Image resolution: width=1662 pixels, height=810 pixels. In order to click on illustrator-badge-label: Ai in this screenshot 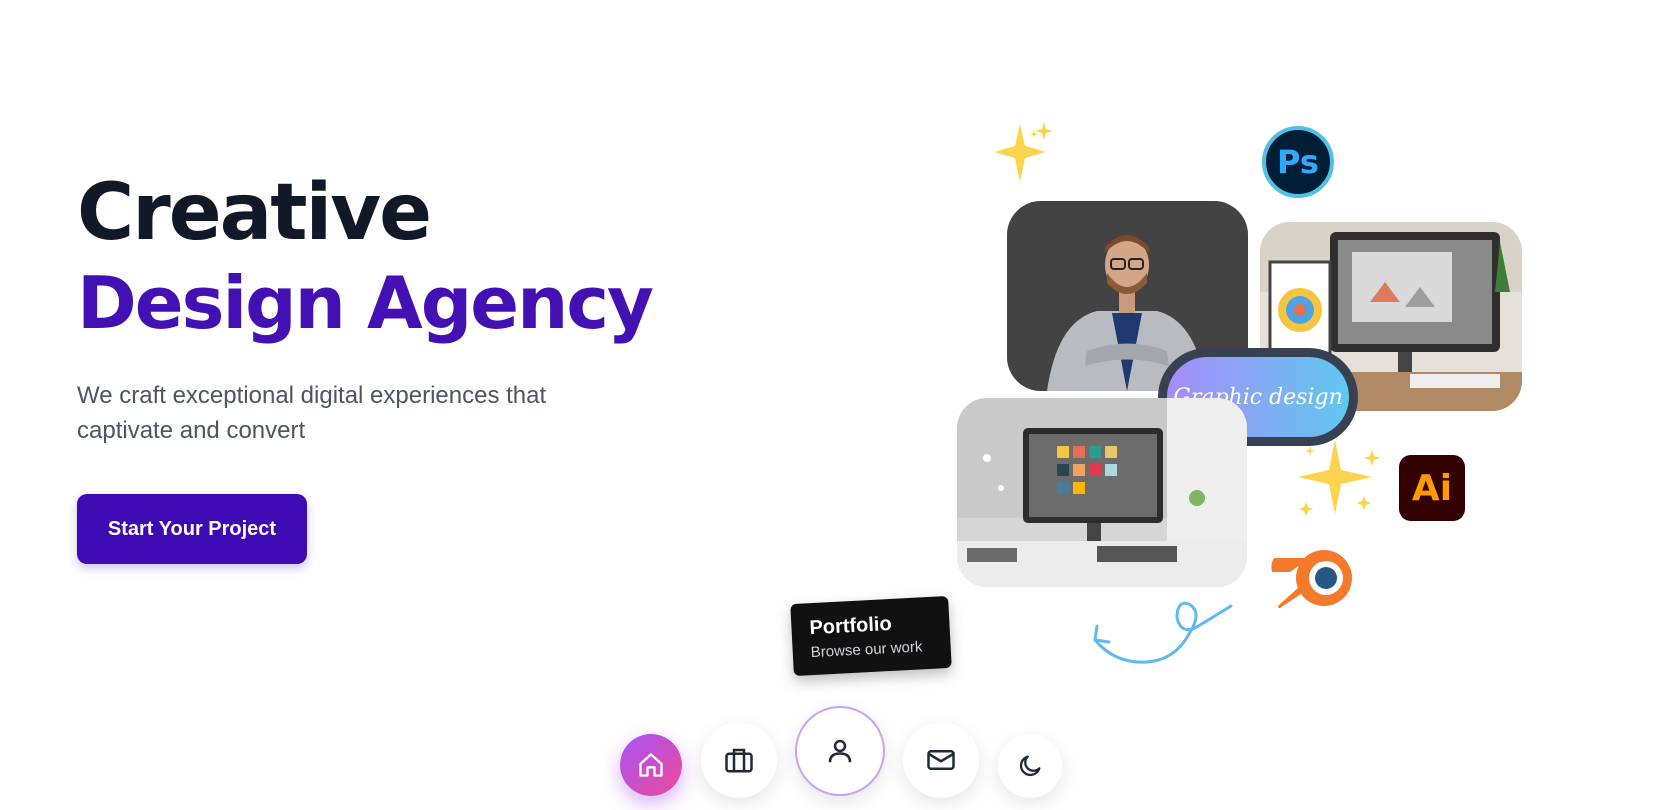, I will do `click(1432, 488)`.